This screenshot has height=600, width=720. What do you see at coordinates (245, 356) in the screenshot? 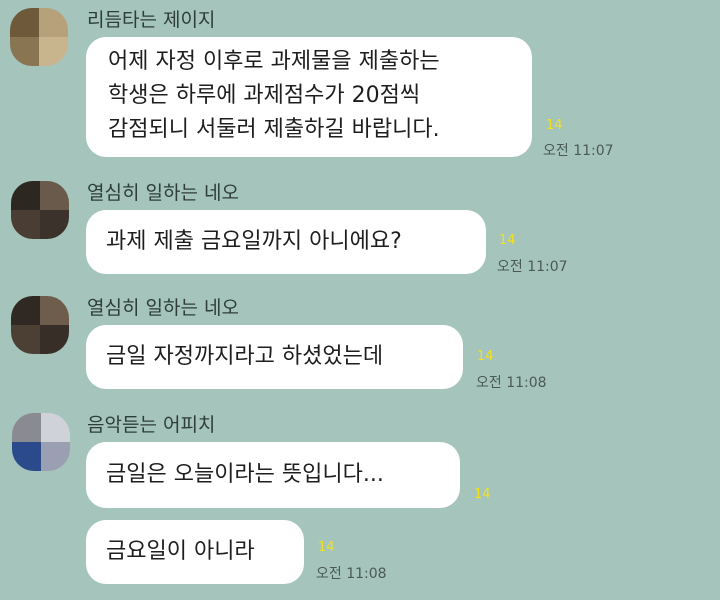
I see `message-text-line: 금일 자정까지라고 하셨었는데` at bounding box center [245, 356].